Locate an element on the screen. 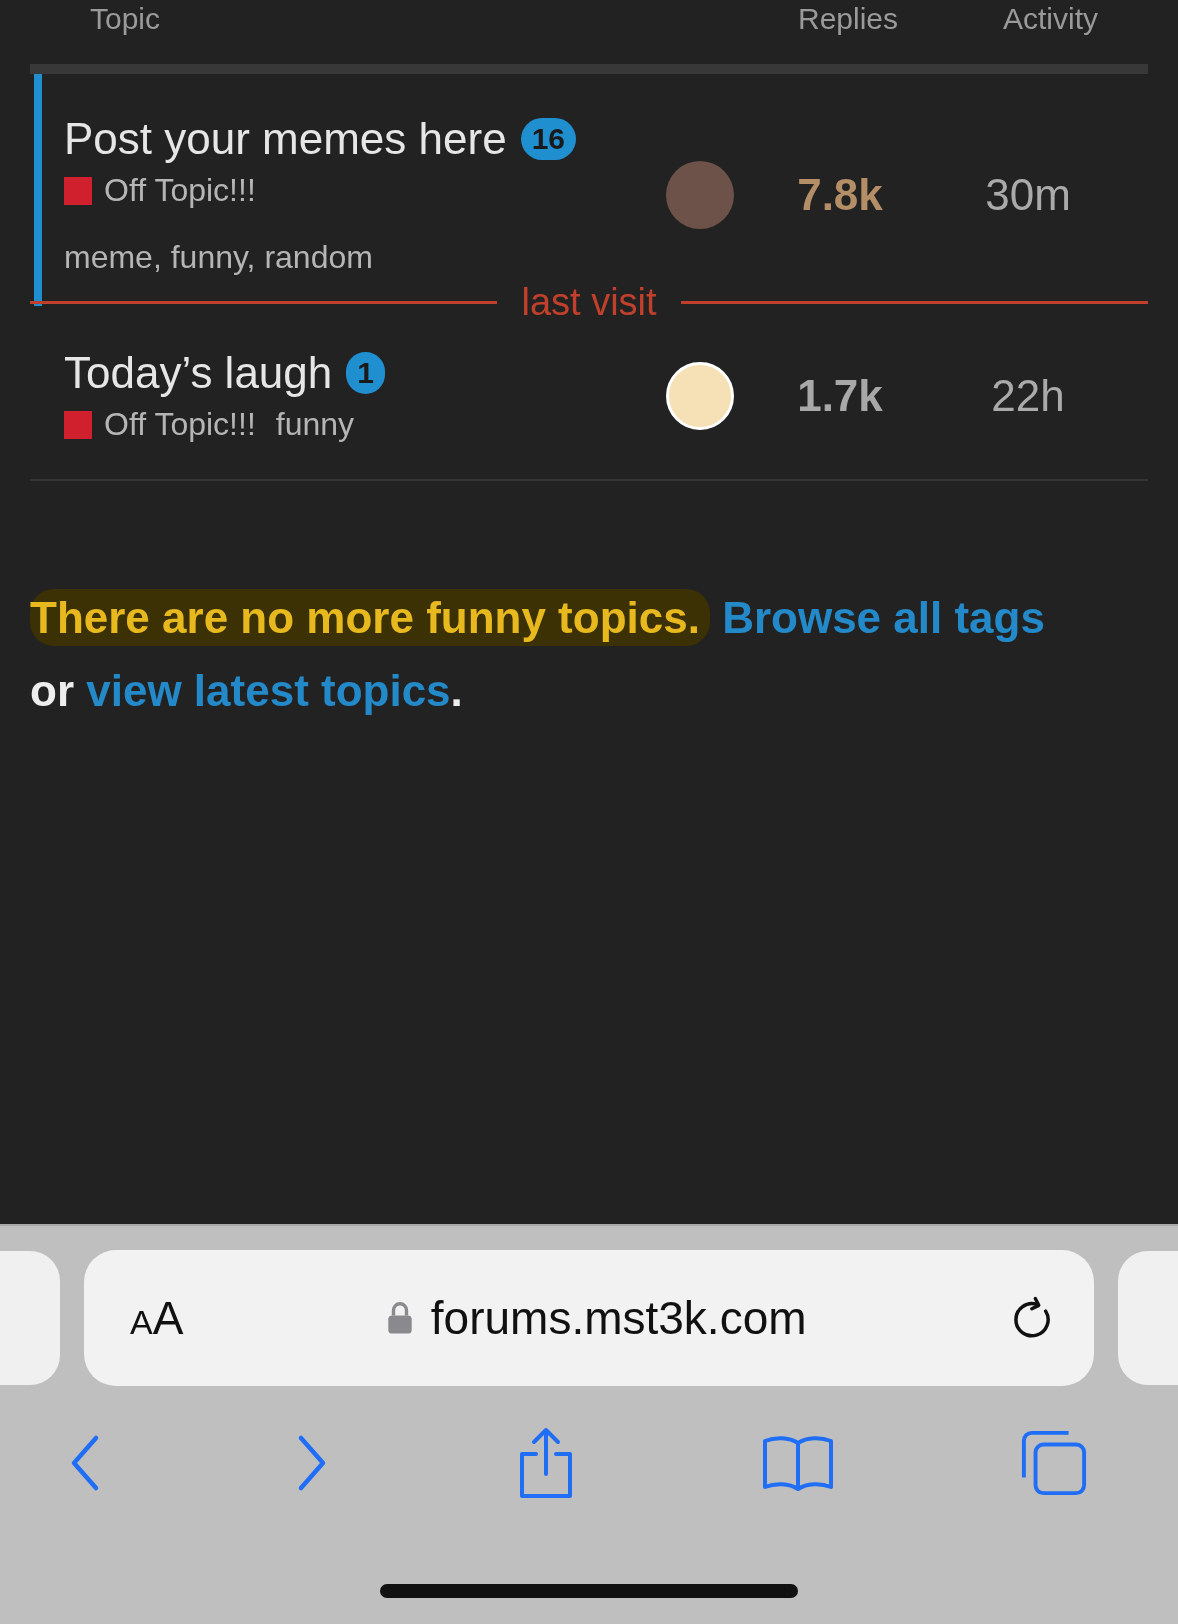 The height and width of the screenshot is (1624, 1178). latest-topics-link: view latest topics is located at coordinates (268, 690).